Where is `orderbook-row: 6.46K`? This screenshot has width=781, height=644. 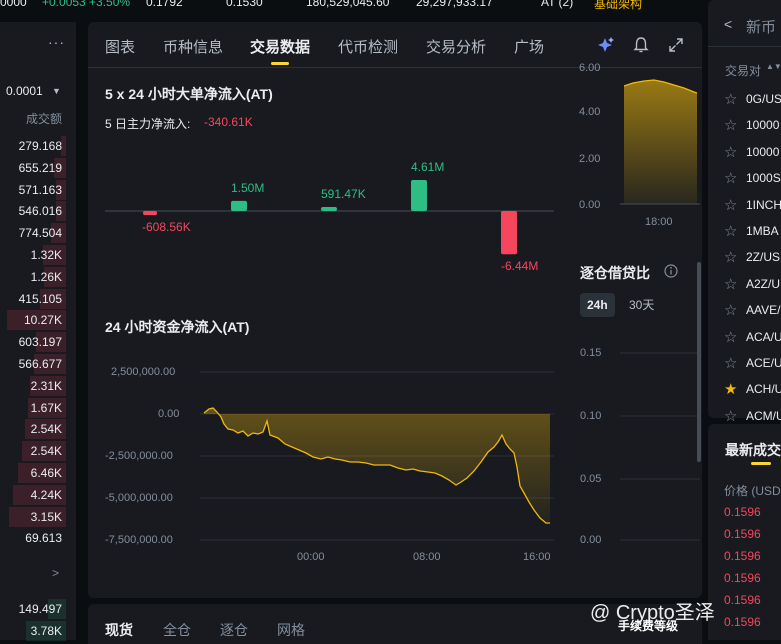 orderbook-row: 6.46K is located at coordinates (36, 473).